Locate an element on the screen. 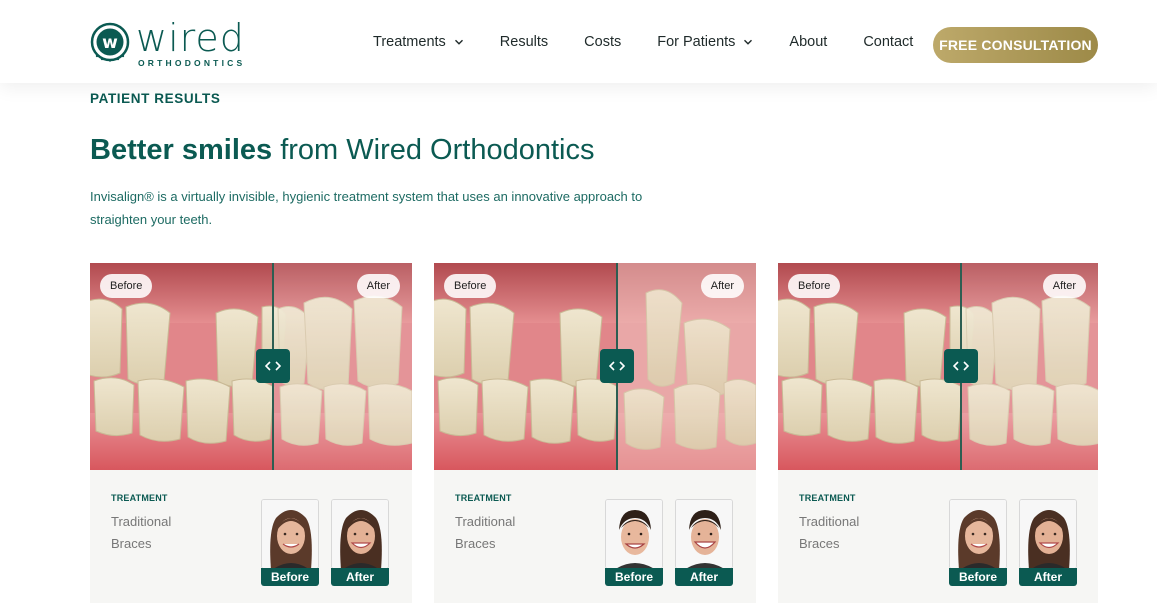  logo: w wired ORTHODONTICS is located at coordinates (170, 43).